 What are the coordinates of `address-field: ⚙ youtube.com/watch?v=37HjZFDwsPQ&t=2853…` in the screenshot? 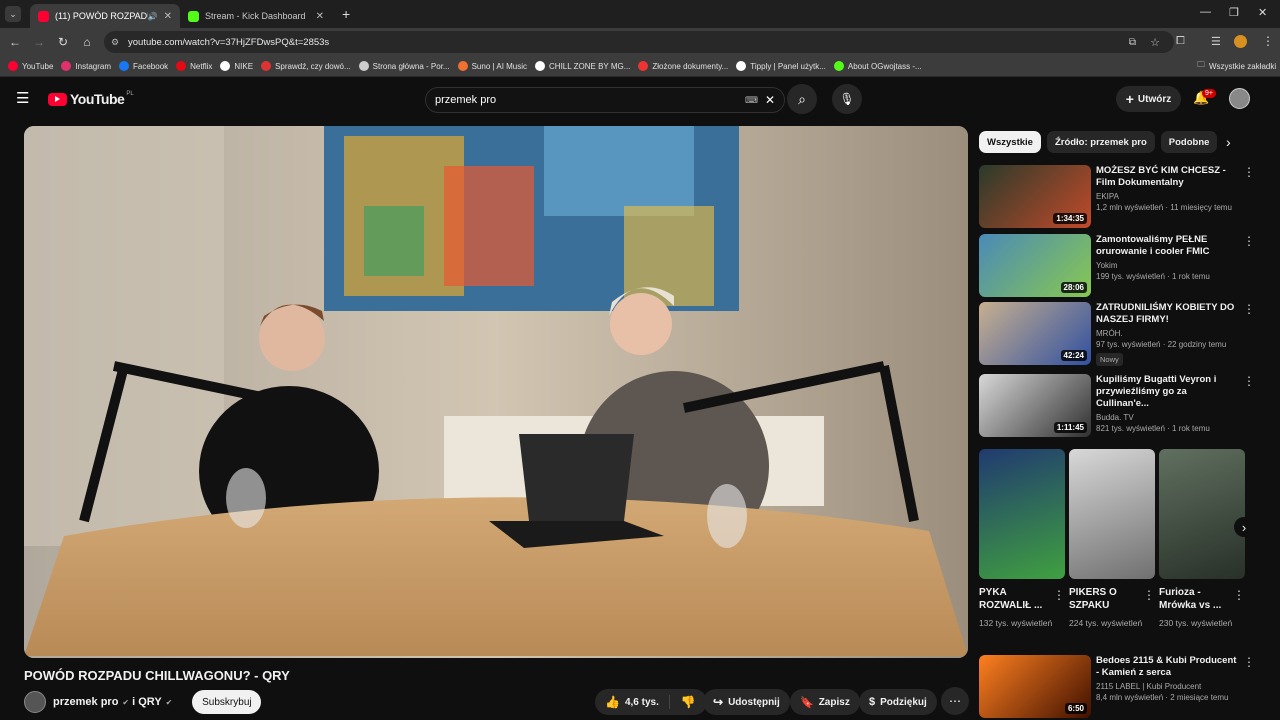 It's located at (639, 42).